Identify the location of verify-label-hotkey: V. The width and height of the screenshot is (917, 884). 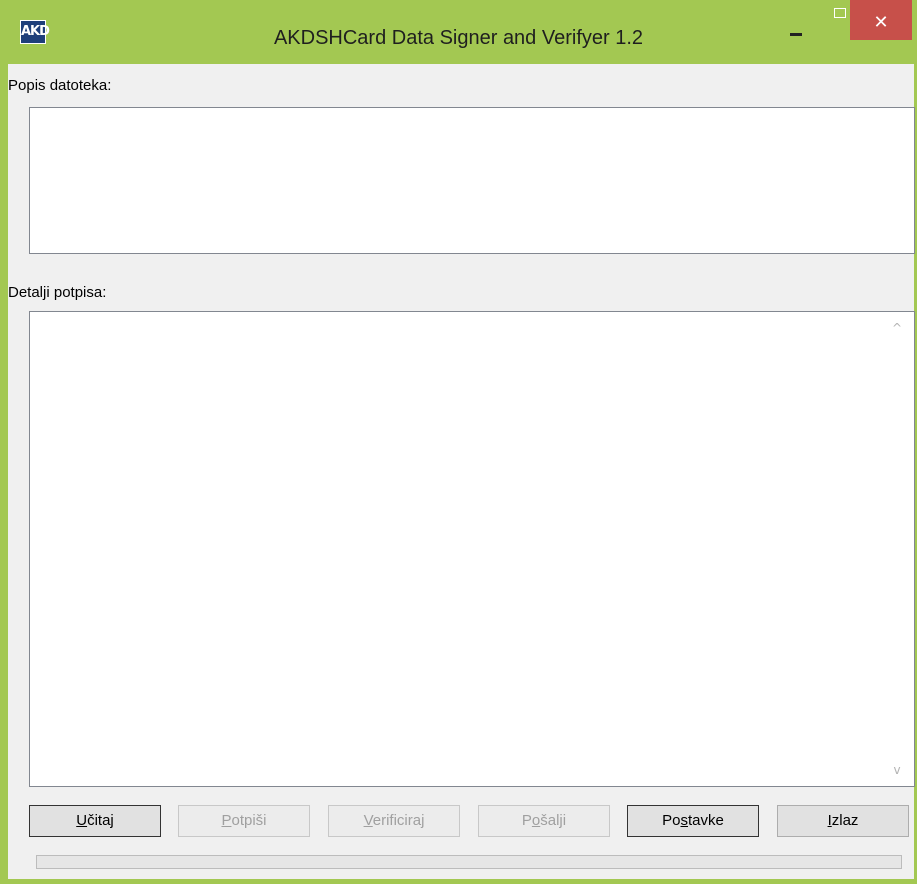
(368, 820).